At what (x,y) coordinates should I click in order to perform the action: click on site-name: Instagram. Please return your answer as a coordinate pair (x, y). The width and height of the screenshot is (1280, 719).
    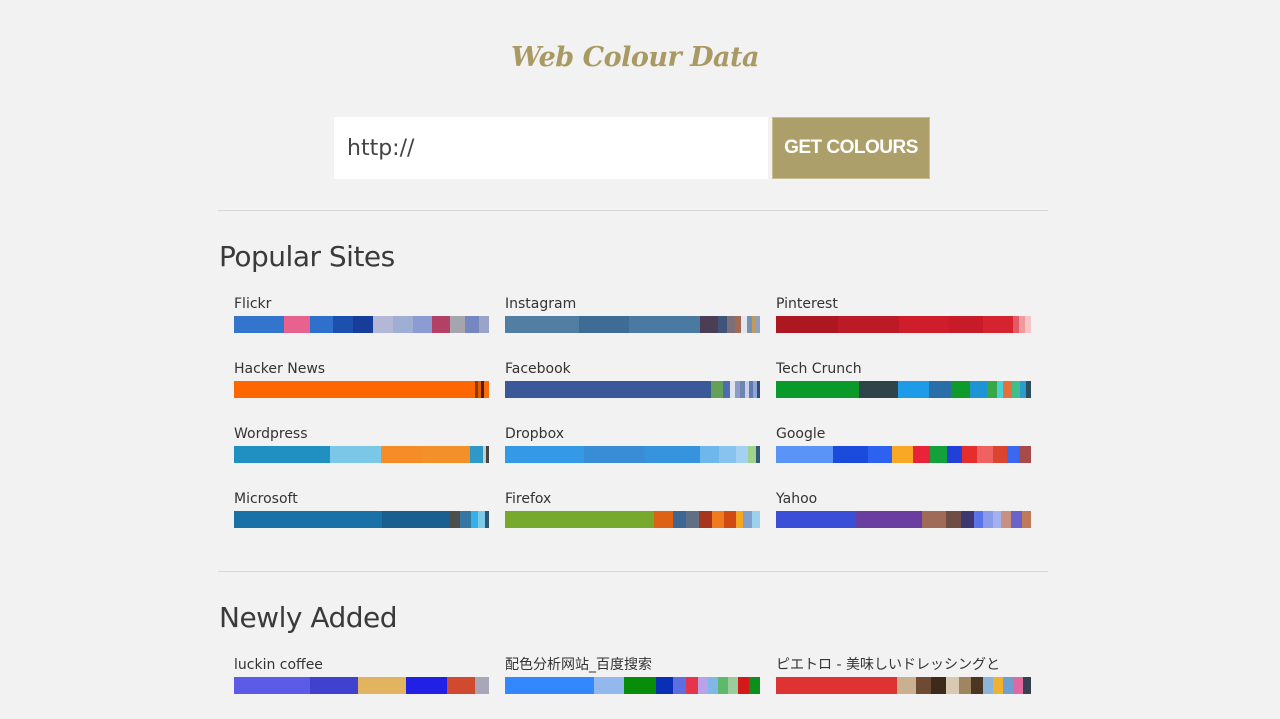
    Looking at the image, I should click on (541, 304).